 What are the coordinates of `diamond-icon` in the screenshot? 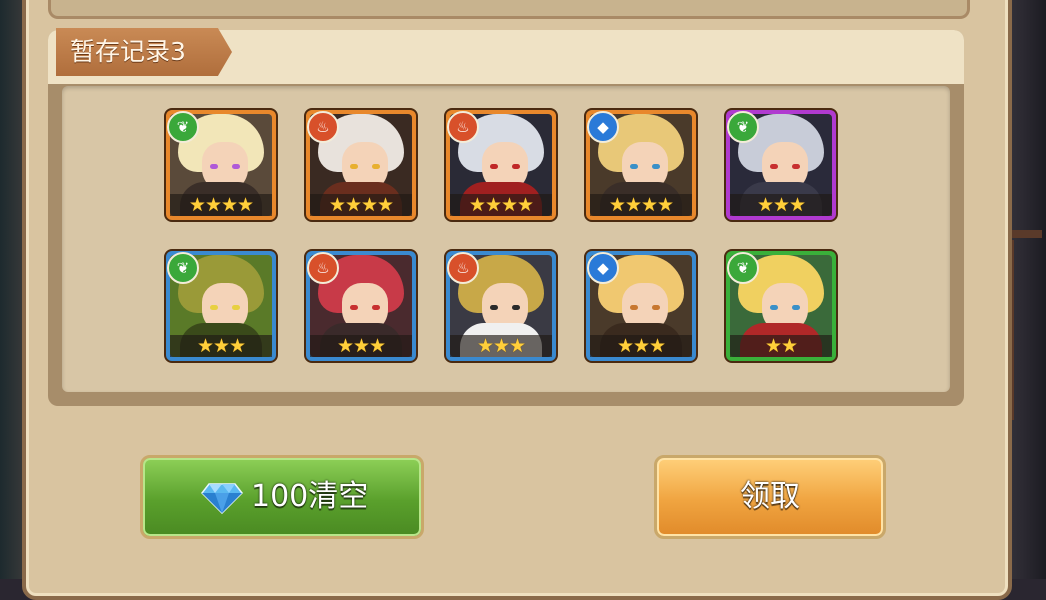 It's located at (222, 498).